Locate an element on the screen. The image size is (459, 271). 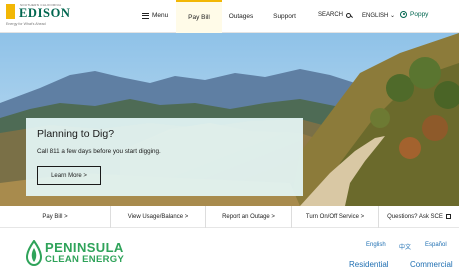
learn-more-button: Learn More > is located at coordinates (69, 175).